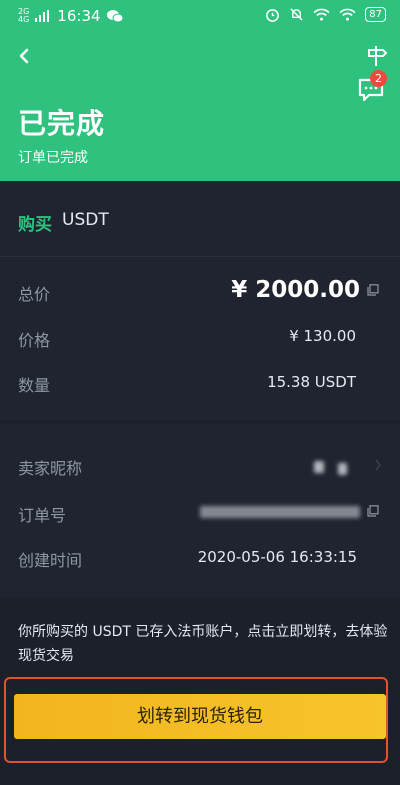 The width and height of the screenshot is (400, 785). What do you see at coordinates (114, 16) in the screenshot?
I see `wechat-icon` at bounding box center [114, 16].